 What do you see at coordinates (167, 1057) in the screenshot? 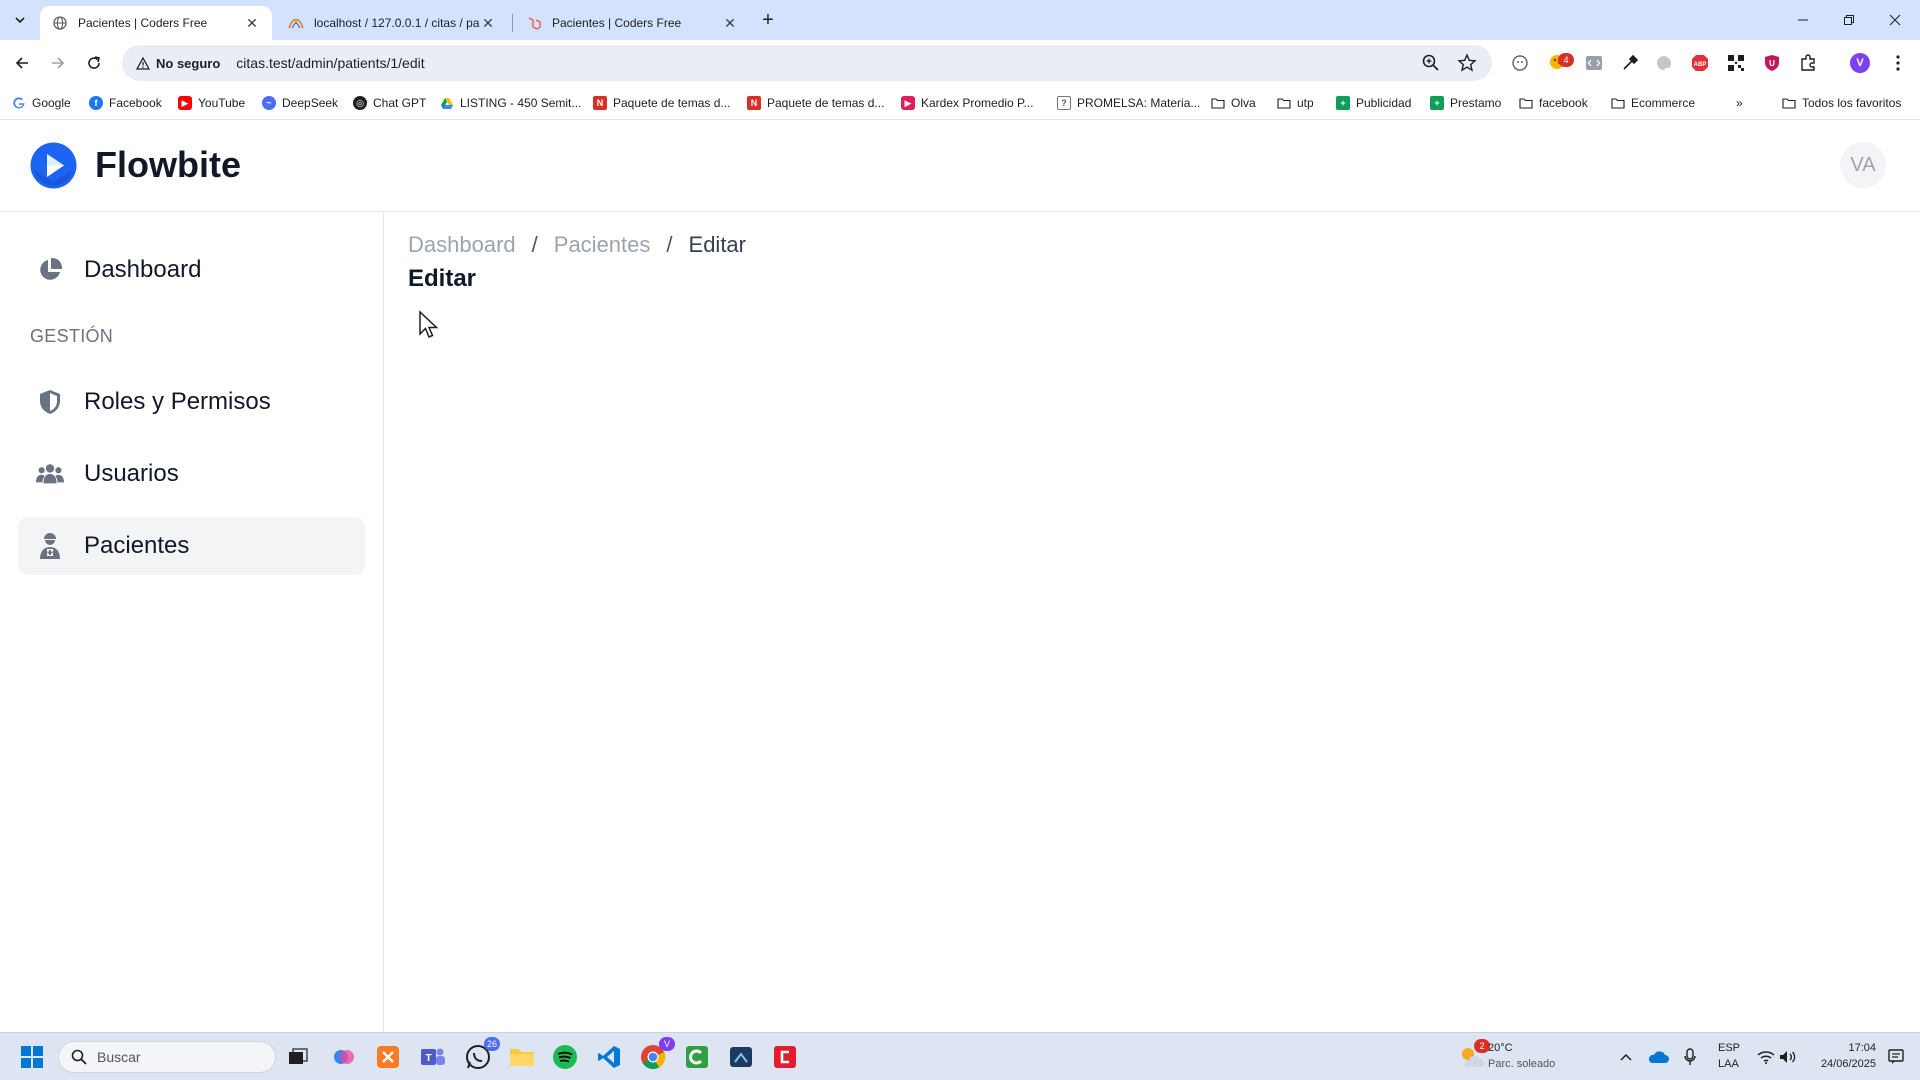
I see `taskbar-search: Buscar` at bounding box center [167, 1057].